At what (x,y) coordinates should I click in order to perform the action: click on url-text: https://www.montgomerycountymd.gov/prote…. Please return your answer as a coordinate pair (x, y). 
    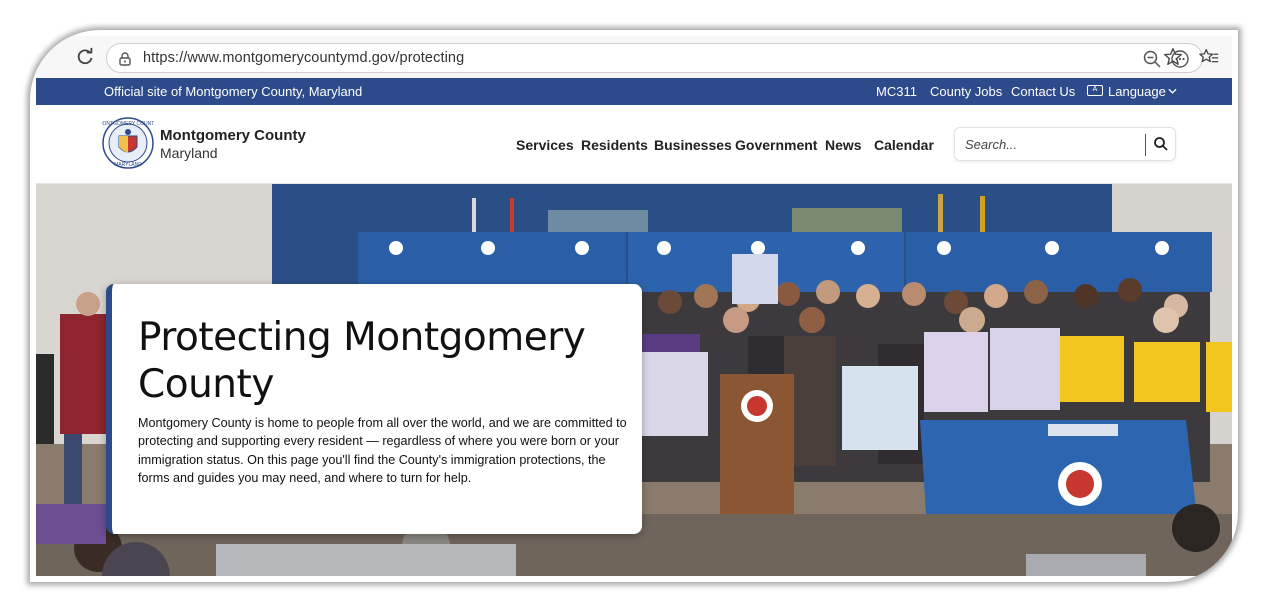
    Looking at the image, I should click on (303, 58).